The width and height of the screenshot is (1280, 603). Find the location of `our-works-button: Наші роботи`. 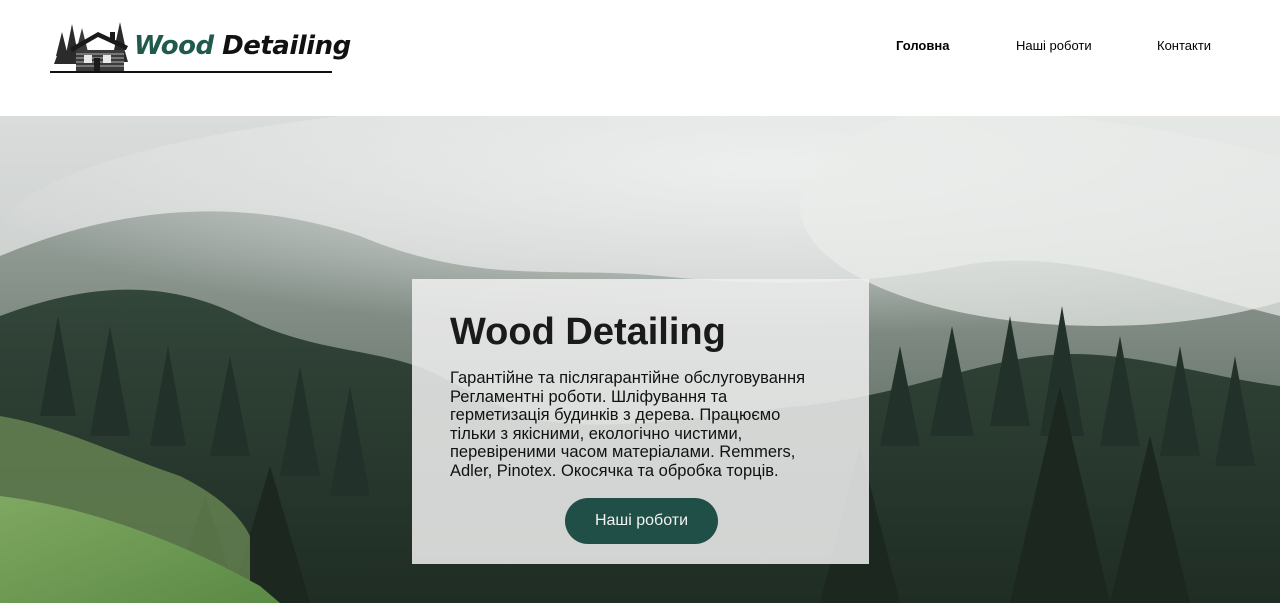

our-works-button: Наші роботи is located at coordinates (641, 521).